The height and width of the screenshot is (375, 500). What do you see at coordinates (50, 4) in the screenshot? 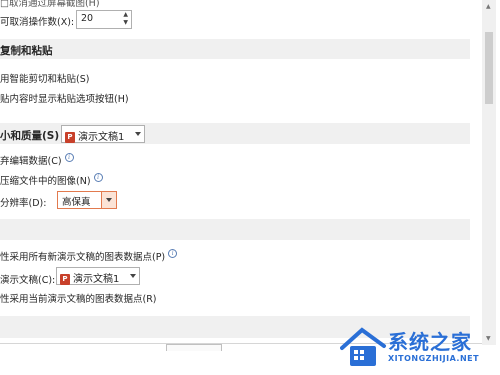
I see `partial-option-label: □取消通过屏幕截图(H)` at bounding box center [50, 4].